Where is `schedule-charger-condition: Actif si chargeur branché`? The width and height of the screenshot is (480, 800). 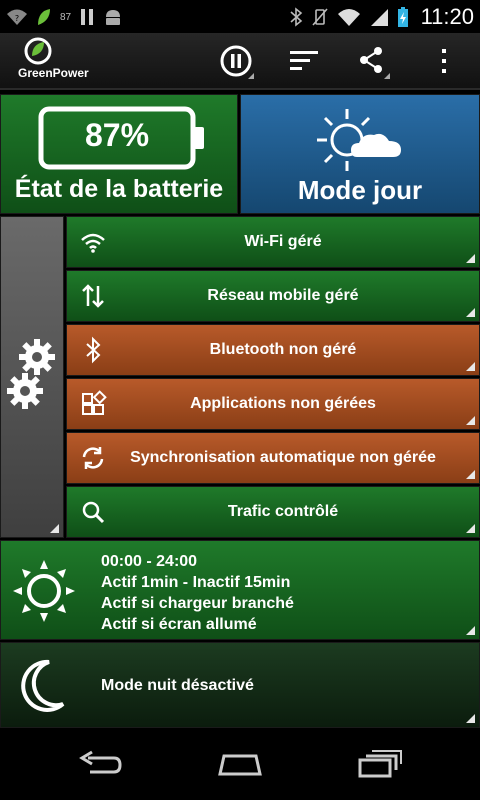 schedule-charger-condition: Actif si chargeur branché is located at coordinates (197, 603).